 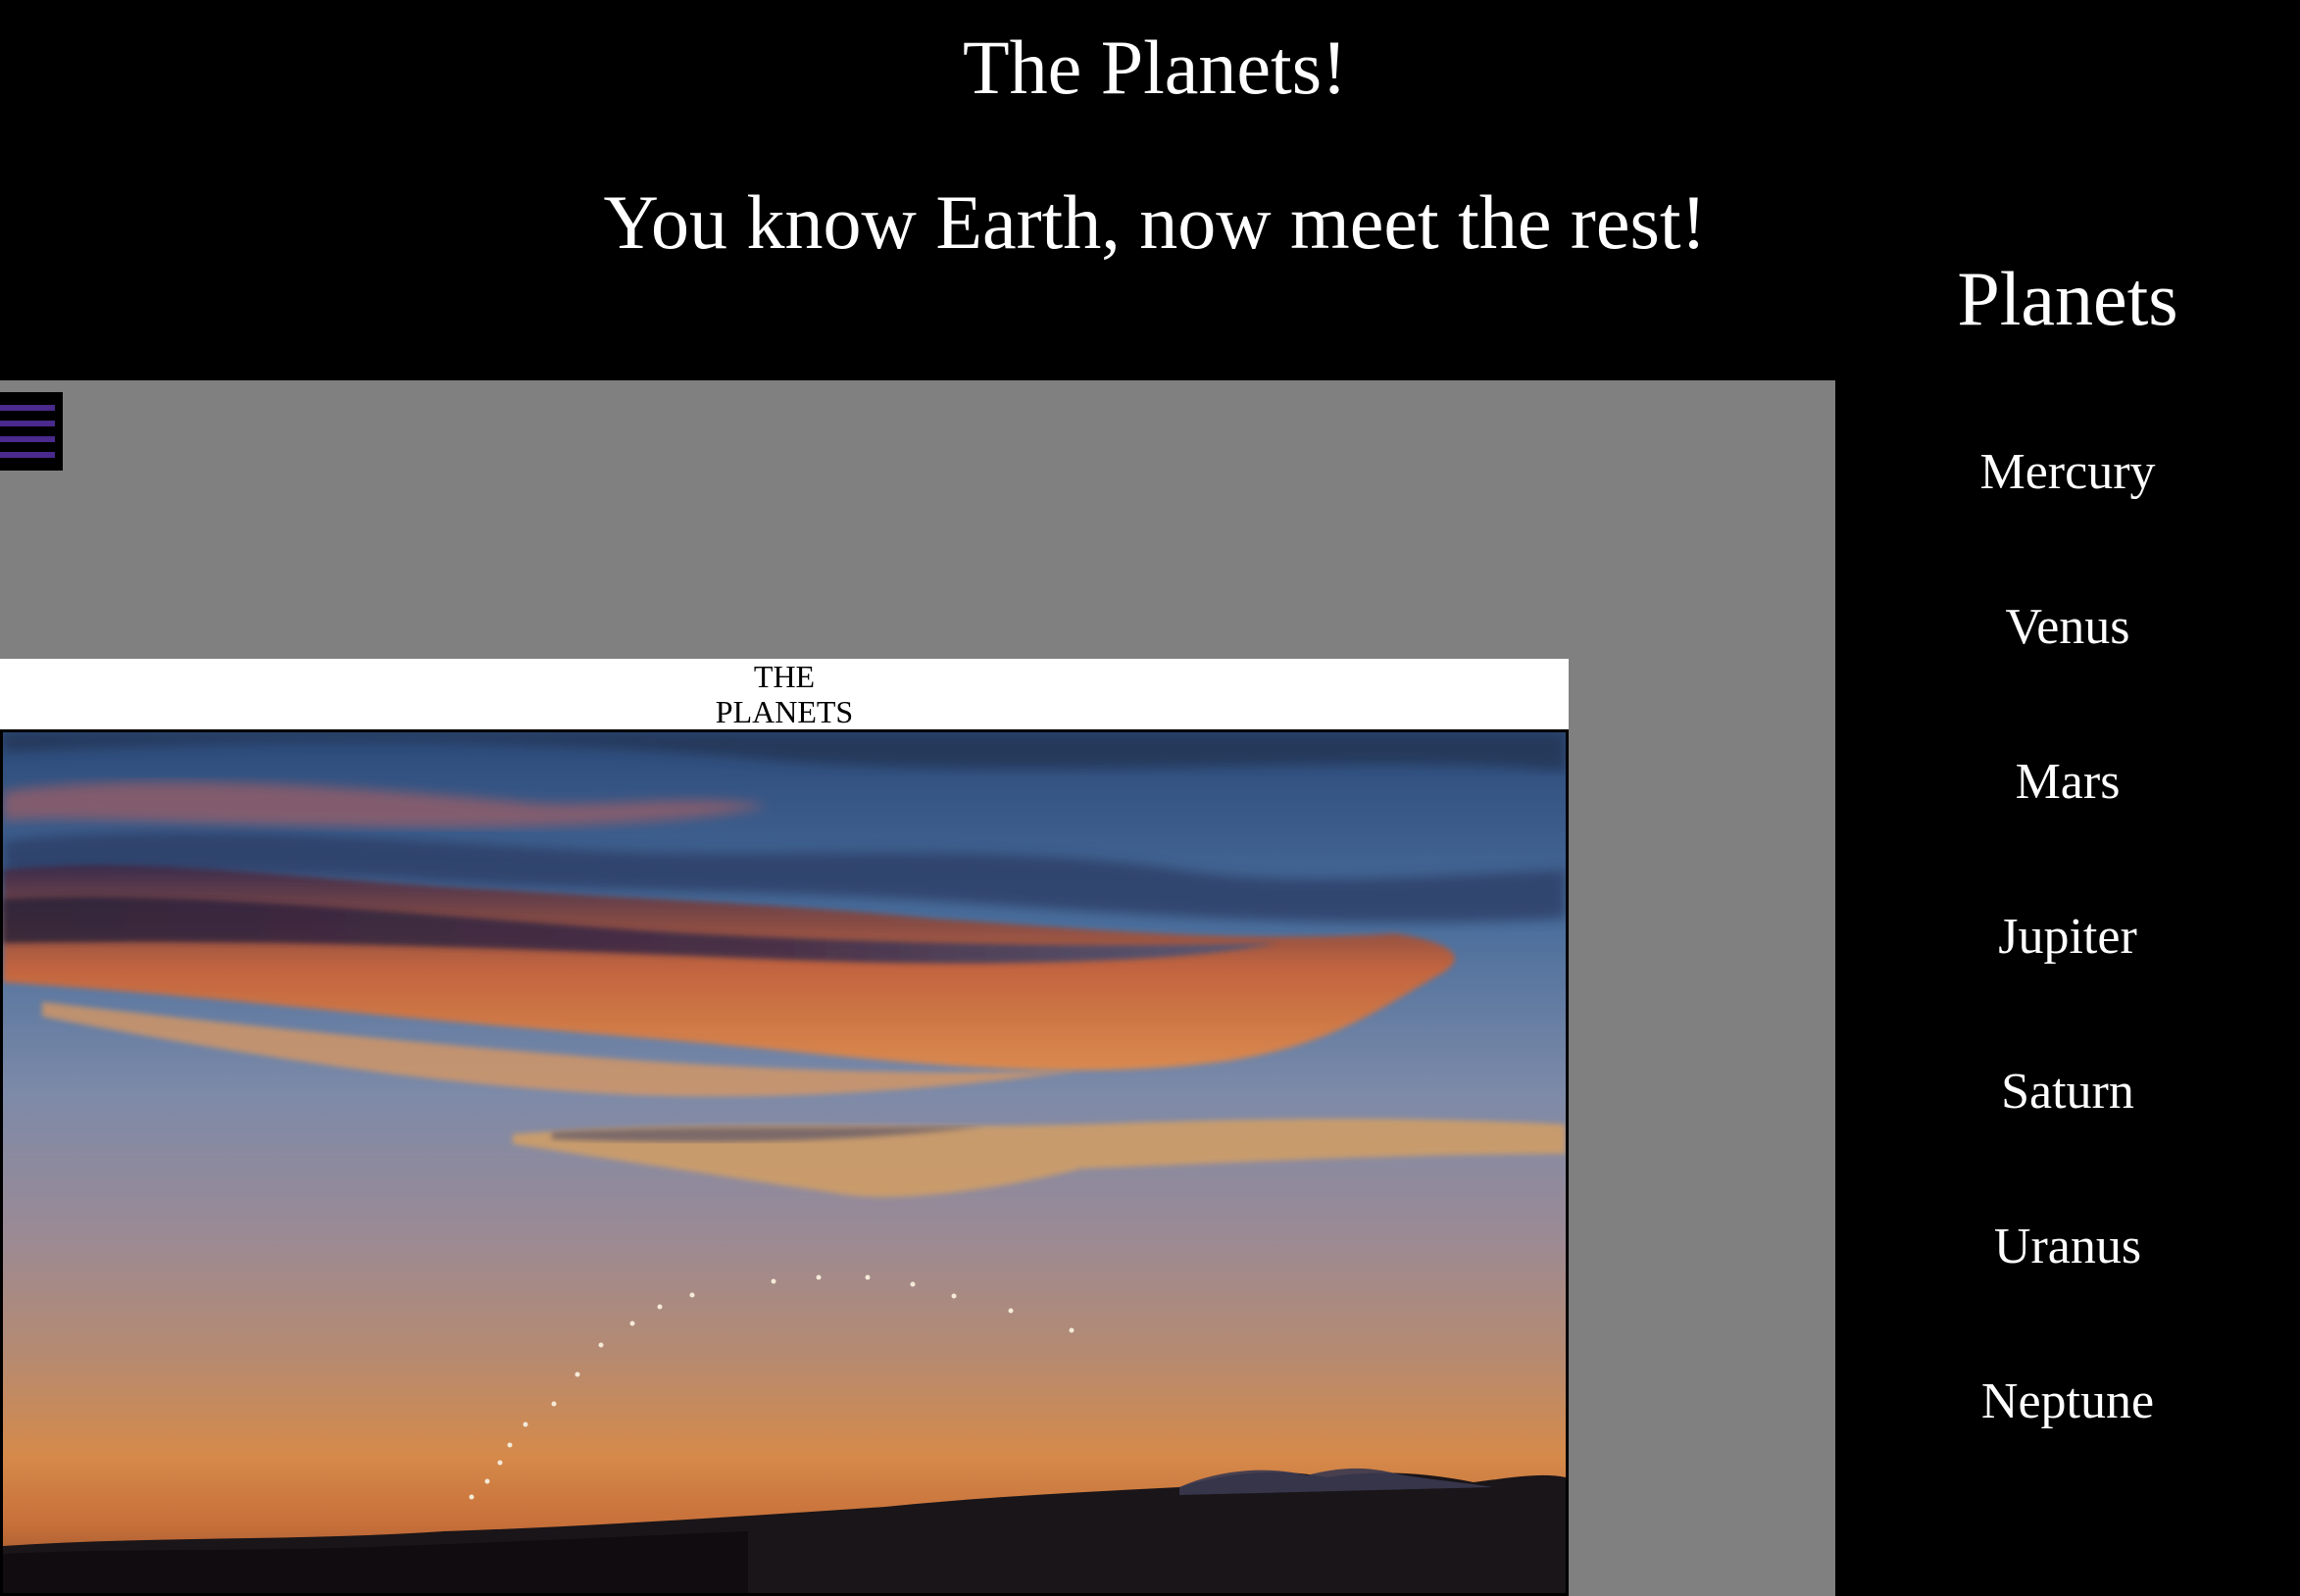 I want to click on planet-link-saturn: Saturn, so click(x=2067, y=1092).